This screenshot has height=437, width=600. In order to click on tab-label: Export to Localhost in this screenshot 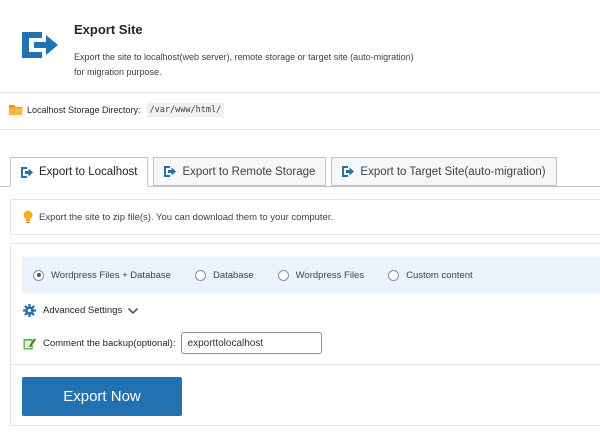, I will do `click(88, 172)`.